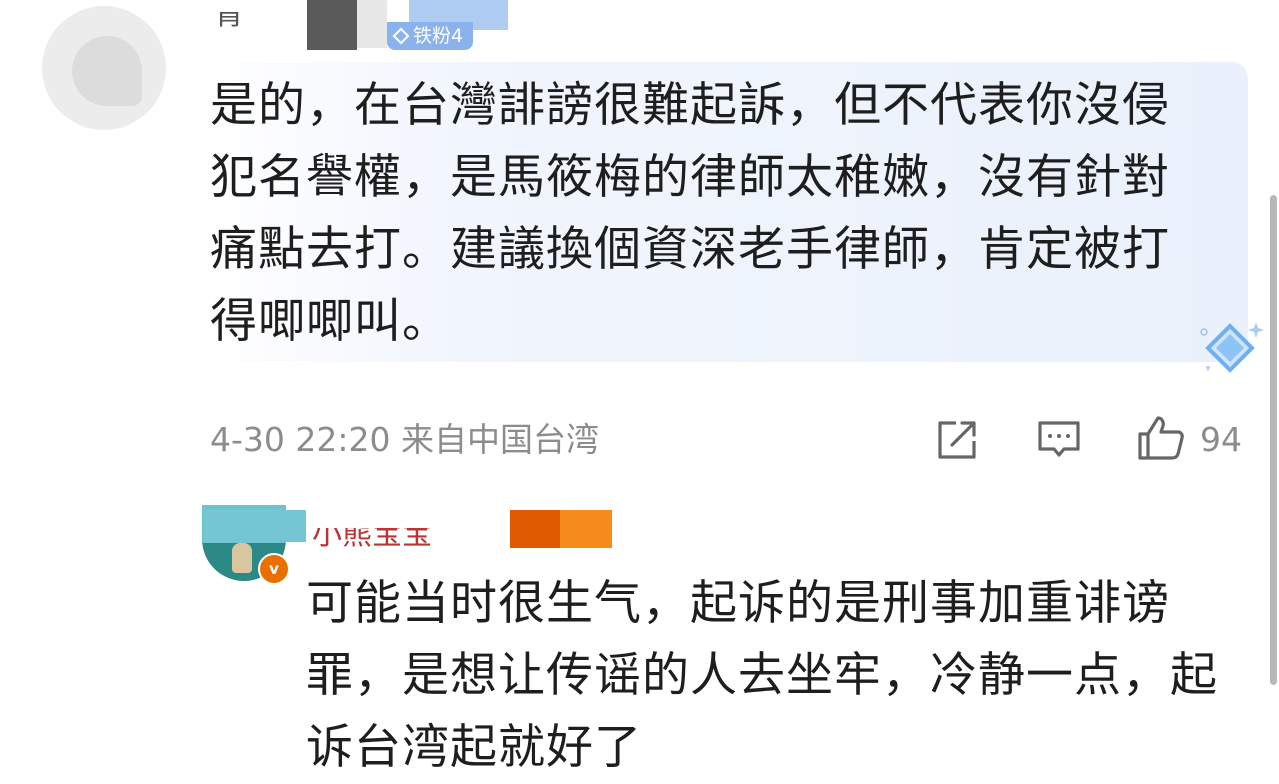  I want to click on location: 来自中国台湾, so click(500, 439).